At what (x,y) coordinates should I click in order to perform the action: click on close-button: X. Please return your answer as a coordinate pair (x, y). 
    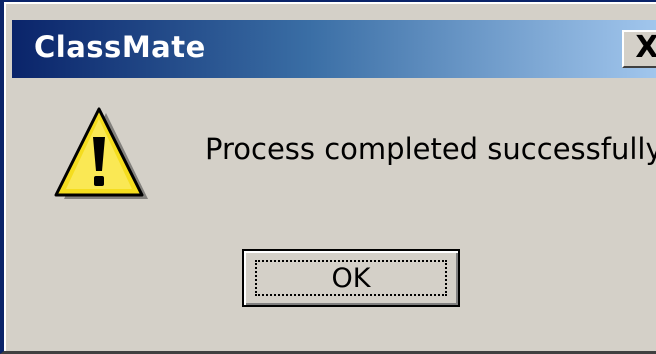
    Looking at the image, I should click on (639, 49).